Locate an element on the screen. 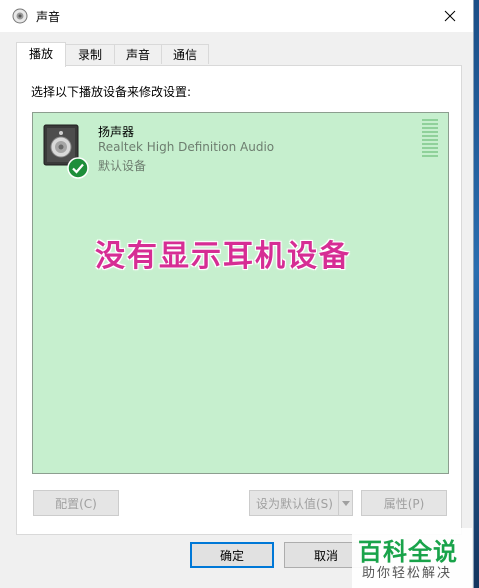 This screenshot has height=588, width=479. tab-playback: 播放 is located at coordinates (41, 54).